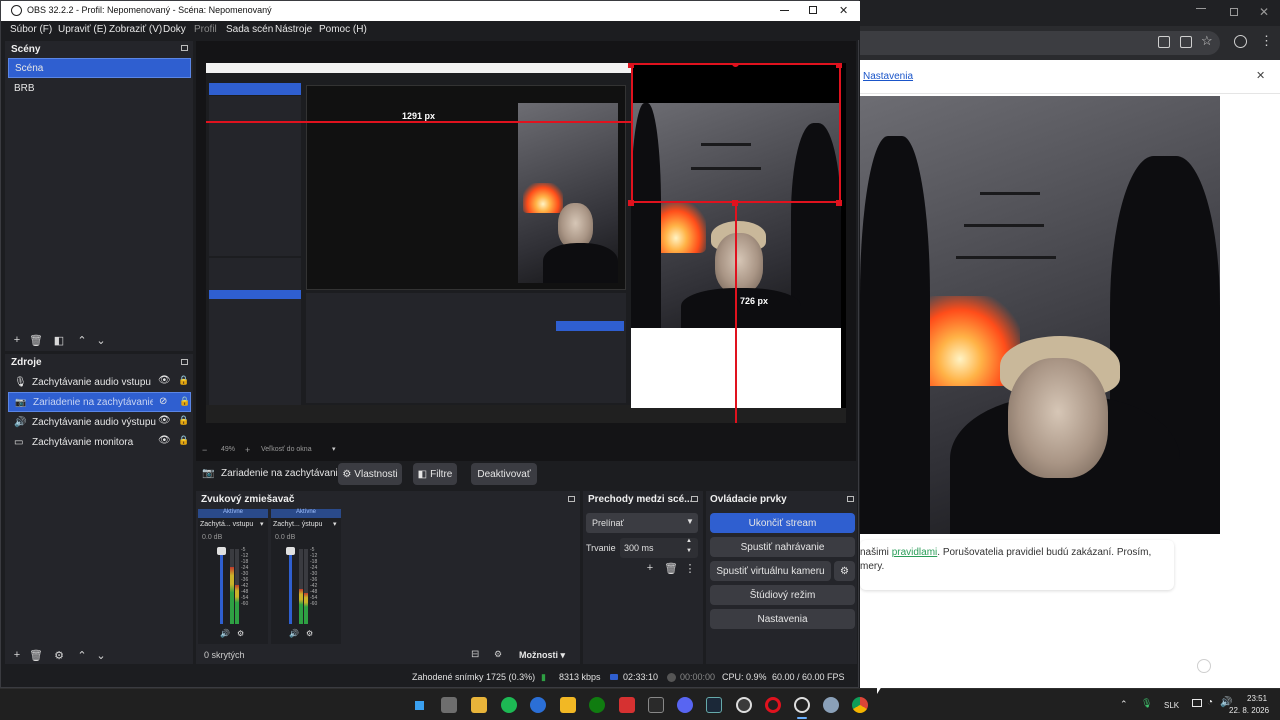 The height and width of the screenshot is (720, 1280). Describe the element at coordinates (714, 705) in the screenshot. I see `steam-icon` at that location.